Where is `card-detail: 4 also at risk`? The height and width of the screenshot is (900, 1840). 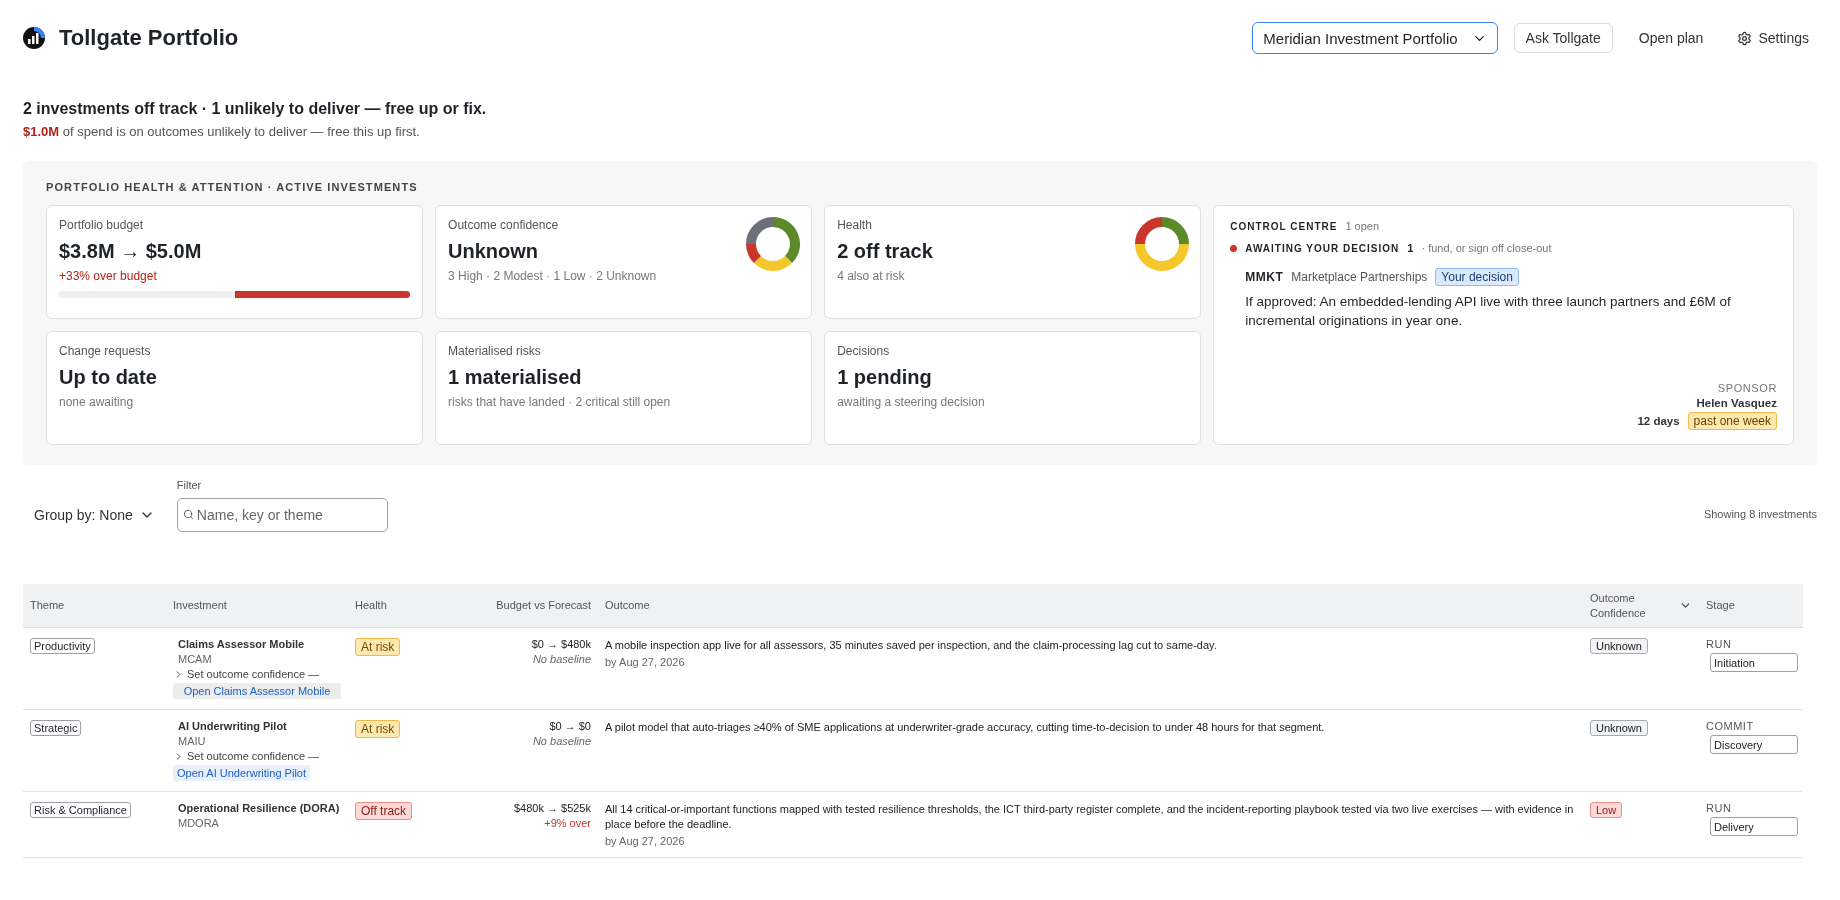
card-detail: 4 also at risk is located at coordinates (871, 276).